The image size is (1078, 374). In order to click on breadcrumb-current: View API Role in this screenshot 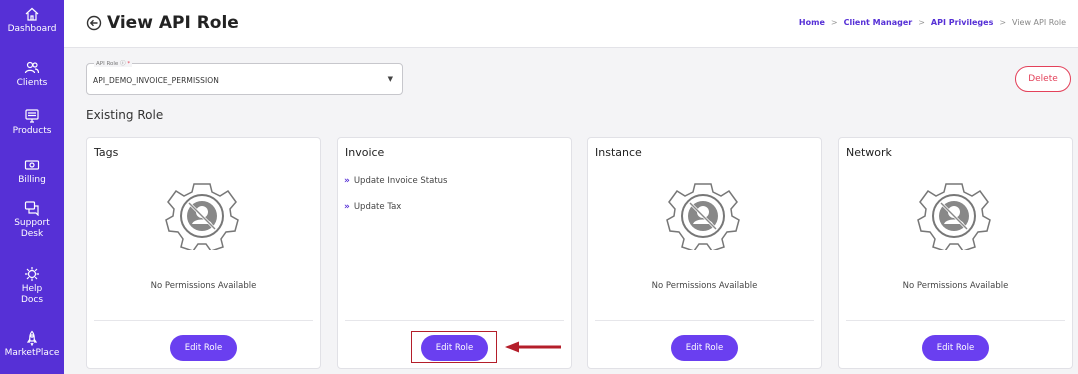, I will do `click(1039, 22)`.